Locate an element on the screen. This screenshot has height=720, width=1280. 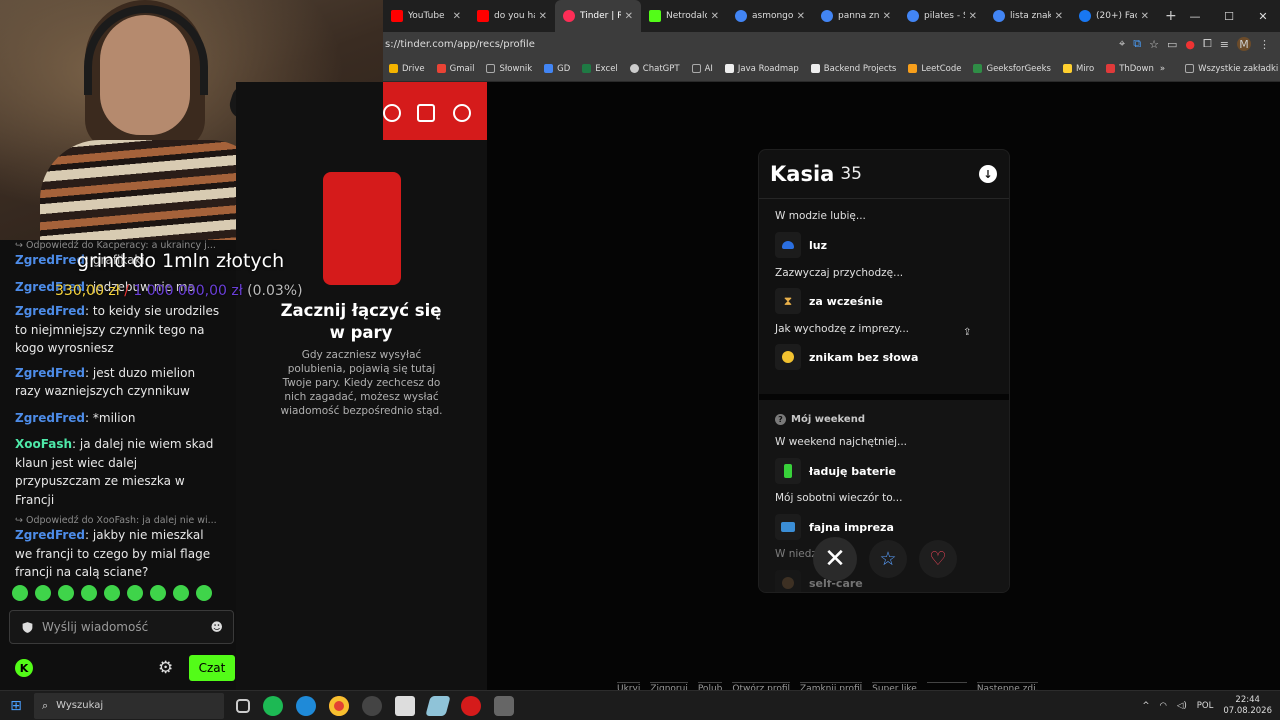
taskbar-search-input is located at coordinates (140, 705).